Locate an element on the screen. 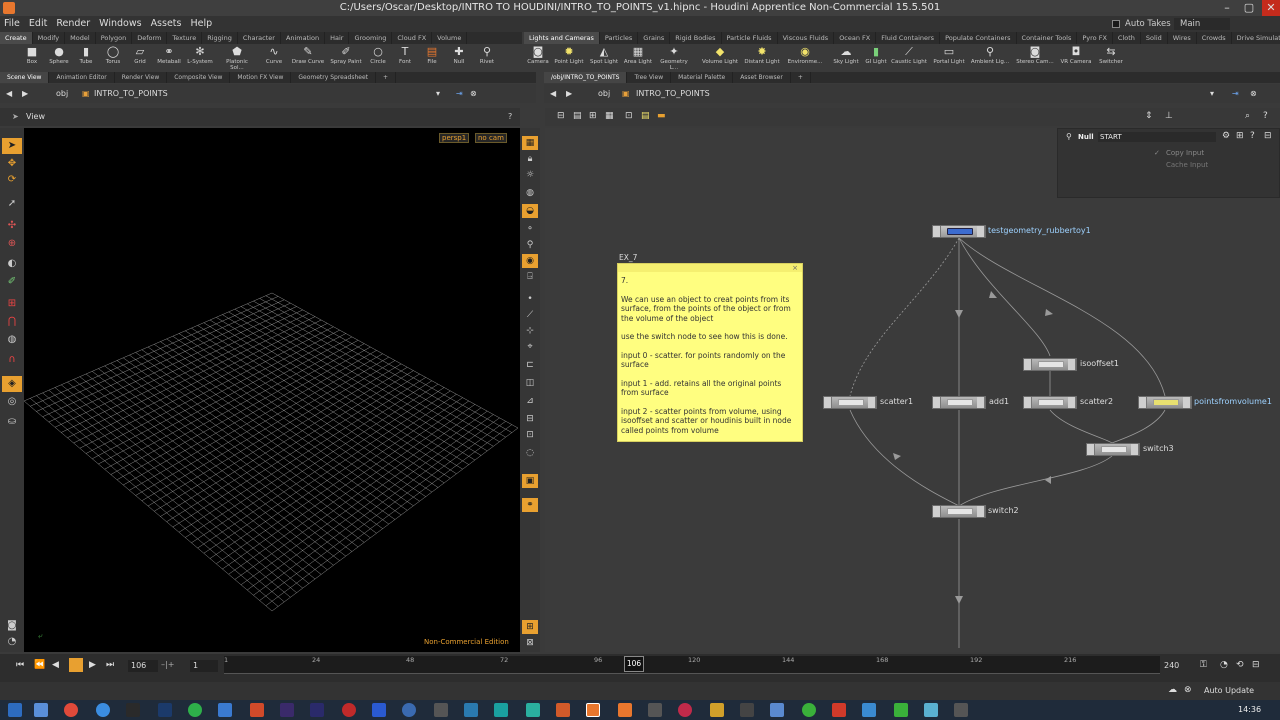 The height and width of the screenshot is (720, 1280). shelf-tab-rigid: Rigid Bodies is located at coordinates (696, 38).